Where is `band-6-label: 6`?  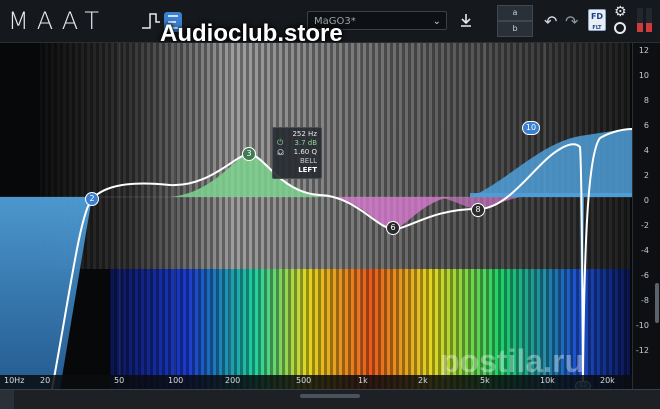
band-6-label: 6 is located at coordinates (393, 227).